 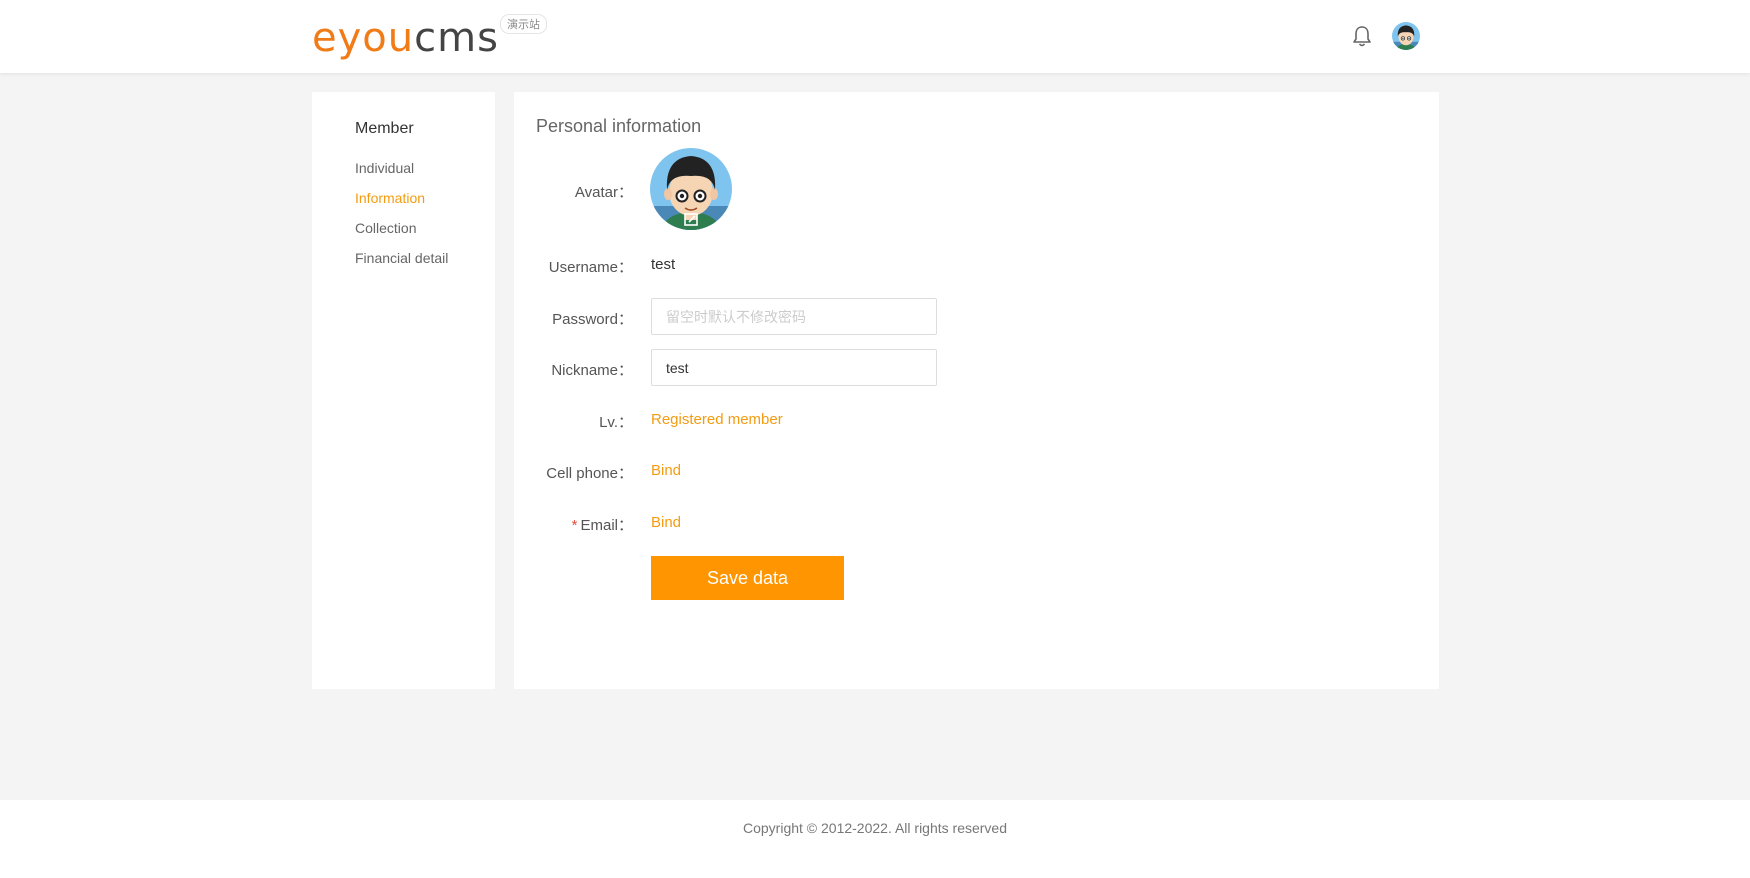 I want to click on sidebar-item-collection: Collection, so click(x=385, y=228).